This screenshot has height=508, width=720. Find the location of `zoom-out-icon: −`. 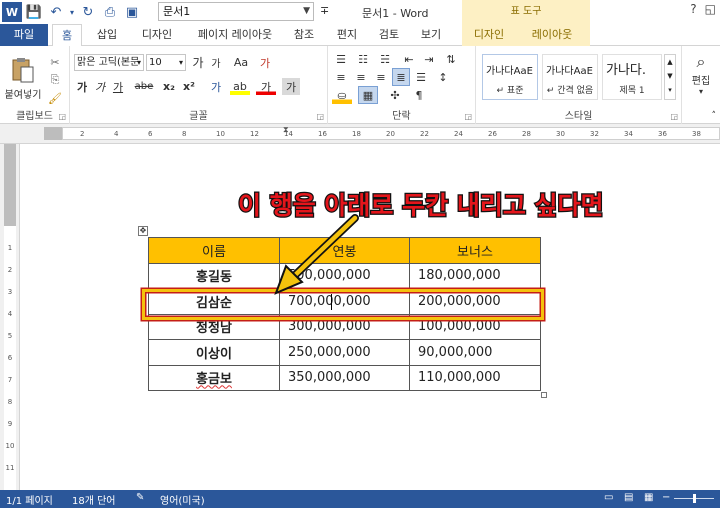

zoom-out-icon: − is located at coordinates (666, 497).